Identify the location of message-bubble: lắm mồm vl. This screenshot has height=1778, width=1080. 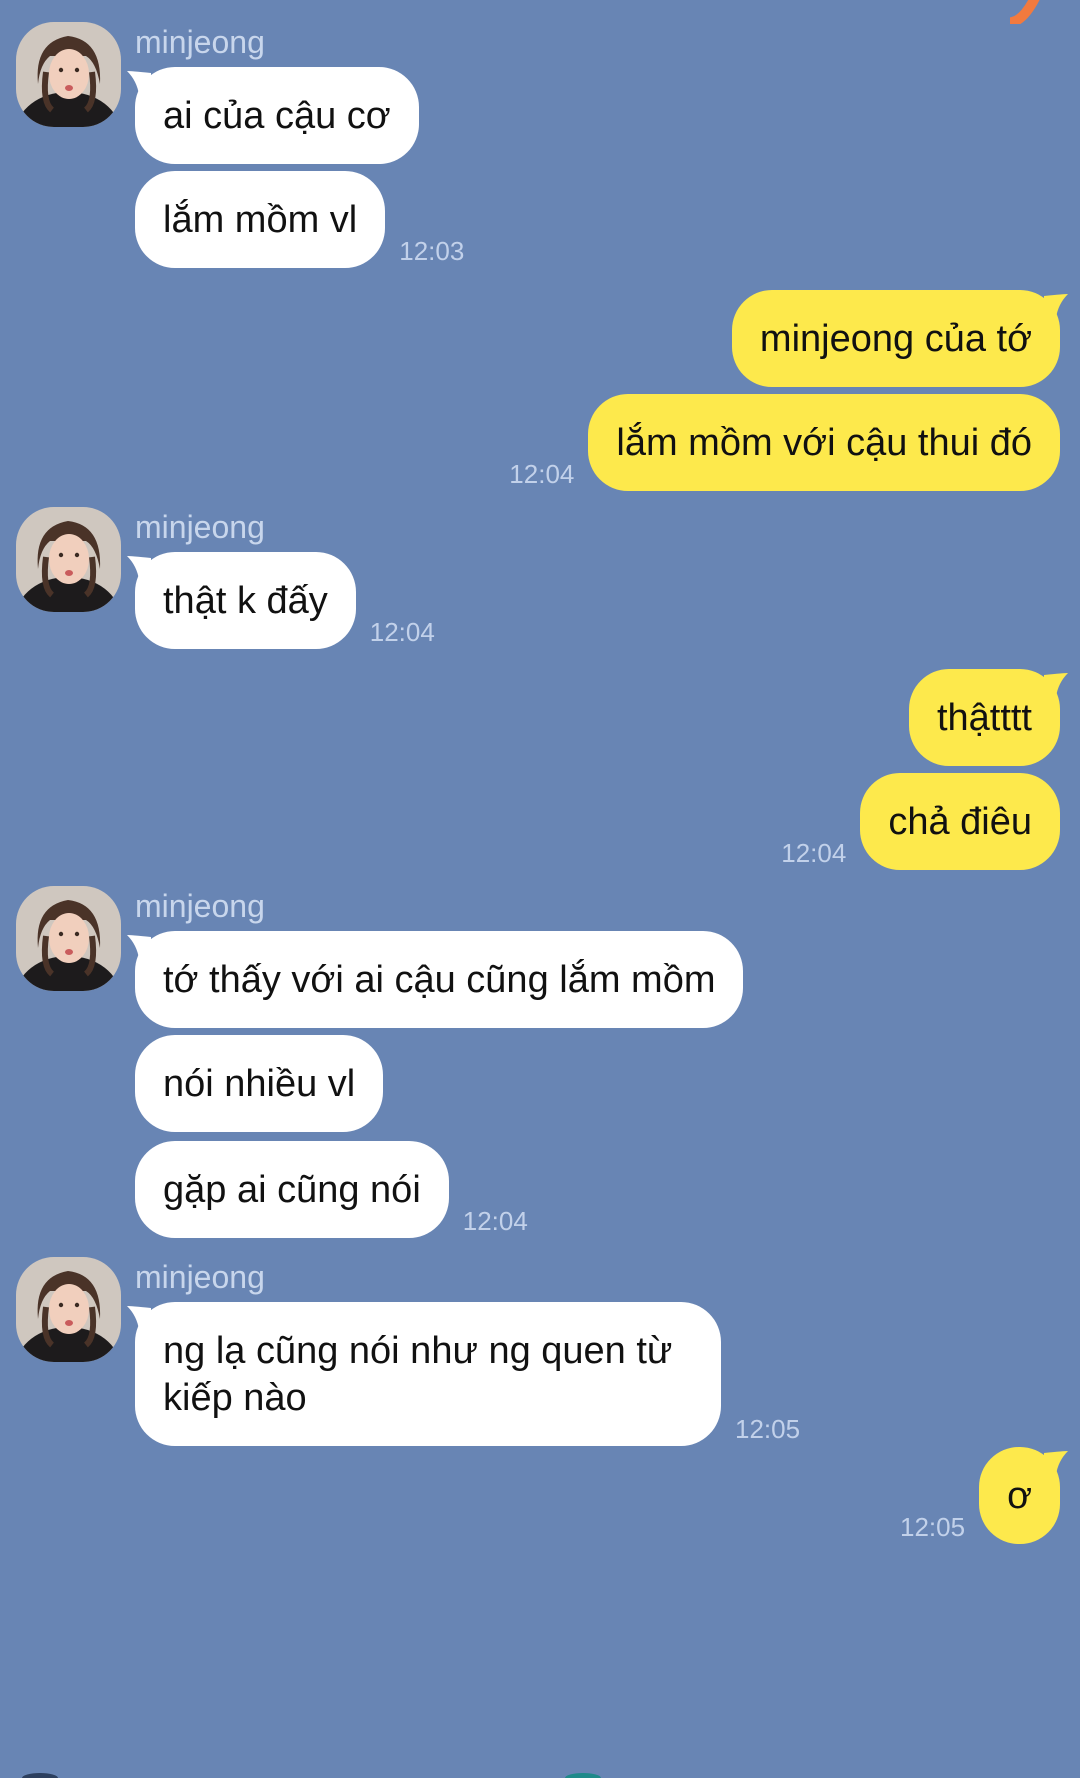
(260, 219).